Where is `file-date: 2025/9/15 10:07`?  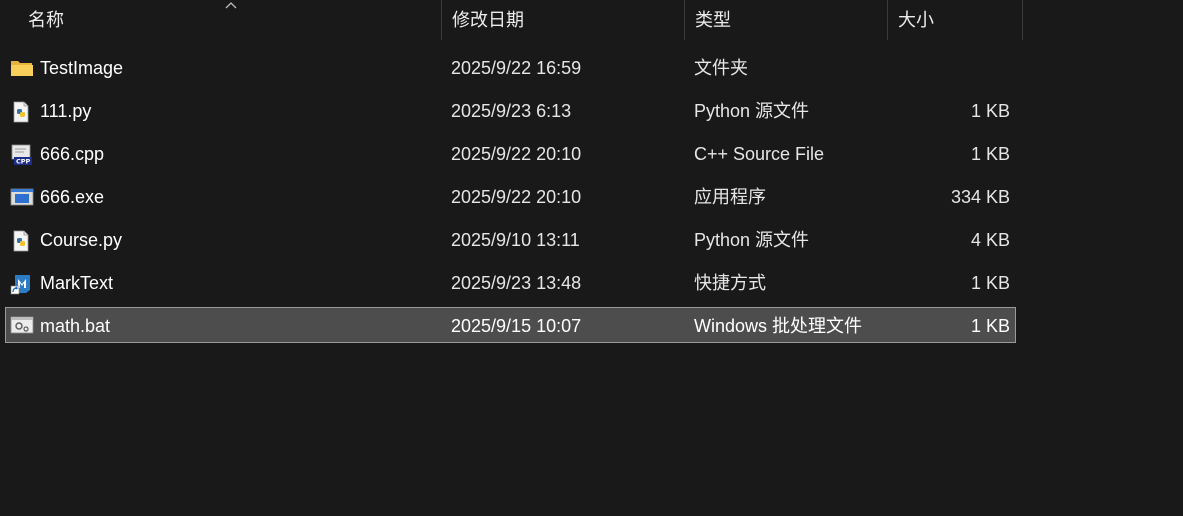 file-date: 2025/9/15 10:07 is located at coordinates (516, 326).